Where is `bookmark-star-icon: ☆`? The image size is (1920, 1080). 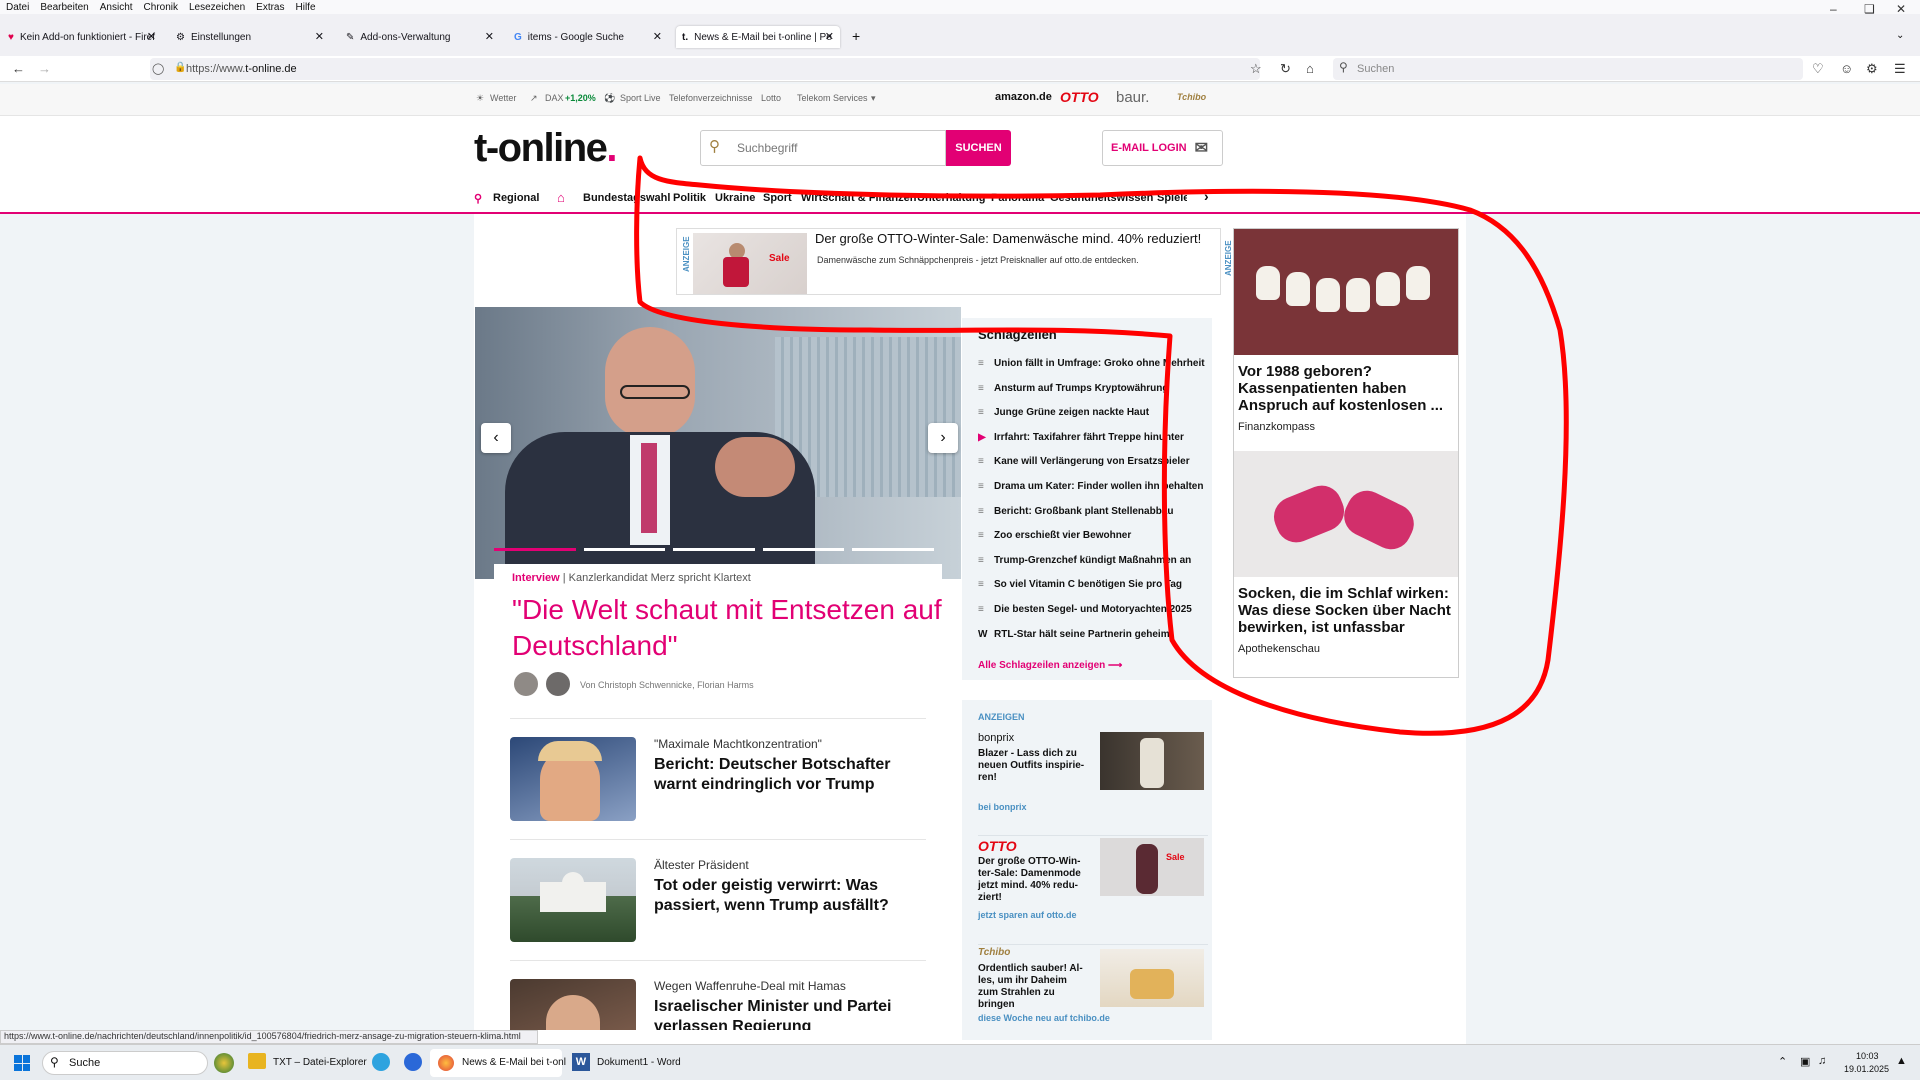 bookmark-star-icon: ☆ is located at coordinates (1256, 69).